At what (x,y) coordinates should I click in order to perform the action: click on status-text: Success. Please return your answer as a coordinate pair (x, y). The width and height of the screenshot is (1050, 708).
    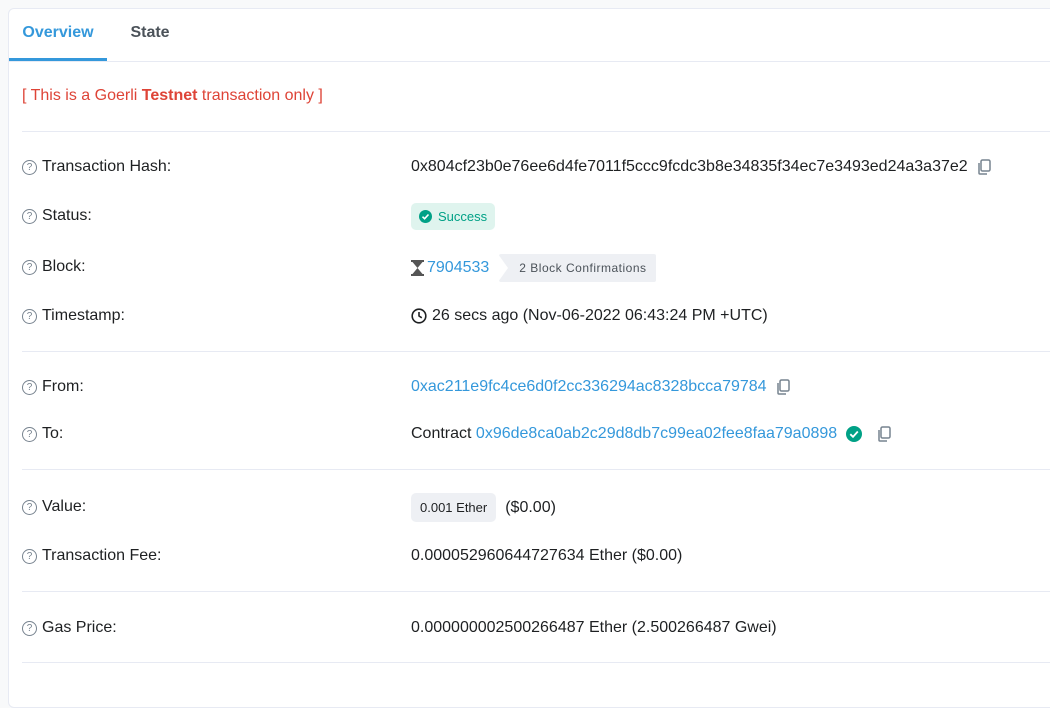
    Looking at the image, I should click on (463, 216).